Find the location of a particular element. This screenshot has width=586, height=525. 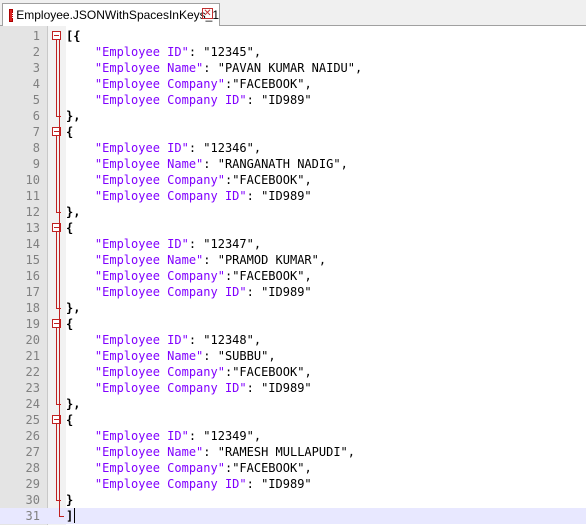

line-code: ] is located at coordinates (69, 516).